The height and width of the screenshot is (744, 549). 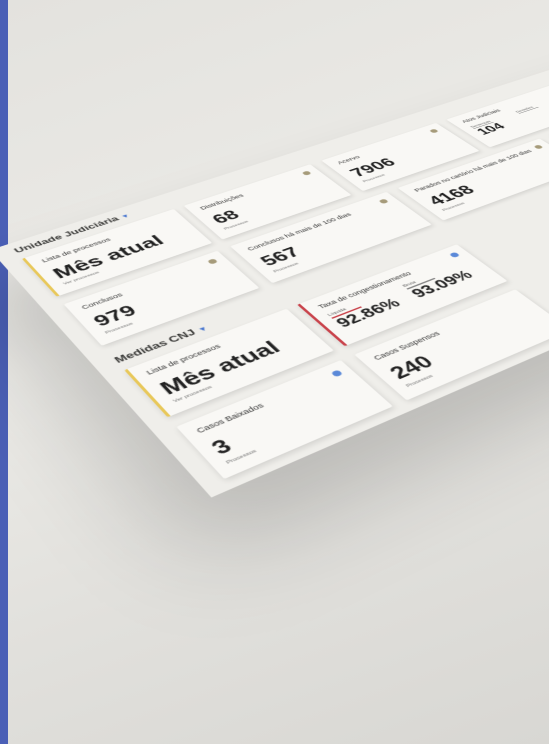 I want to click on sentencas-stat: Sentenças 104, so click(x=489, y=128).